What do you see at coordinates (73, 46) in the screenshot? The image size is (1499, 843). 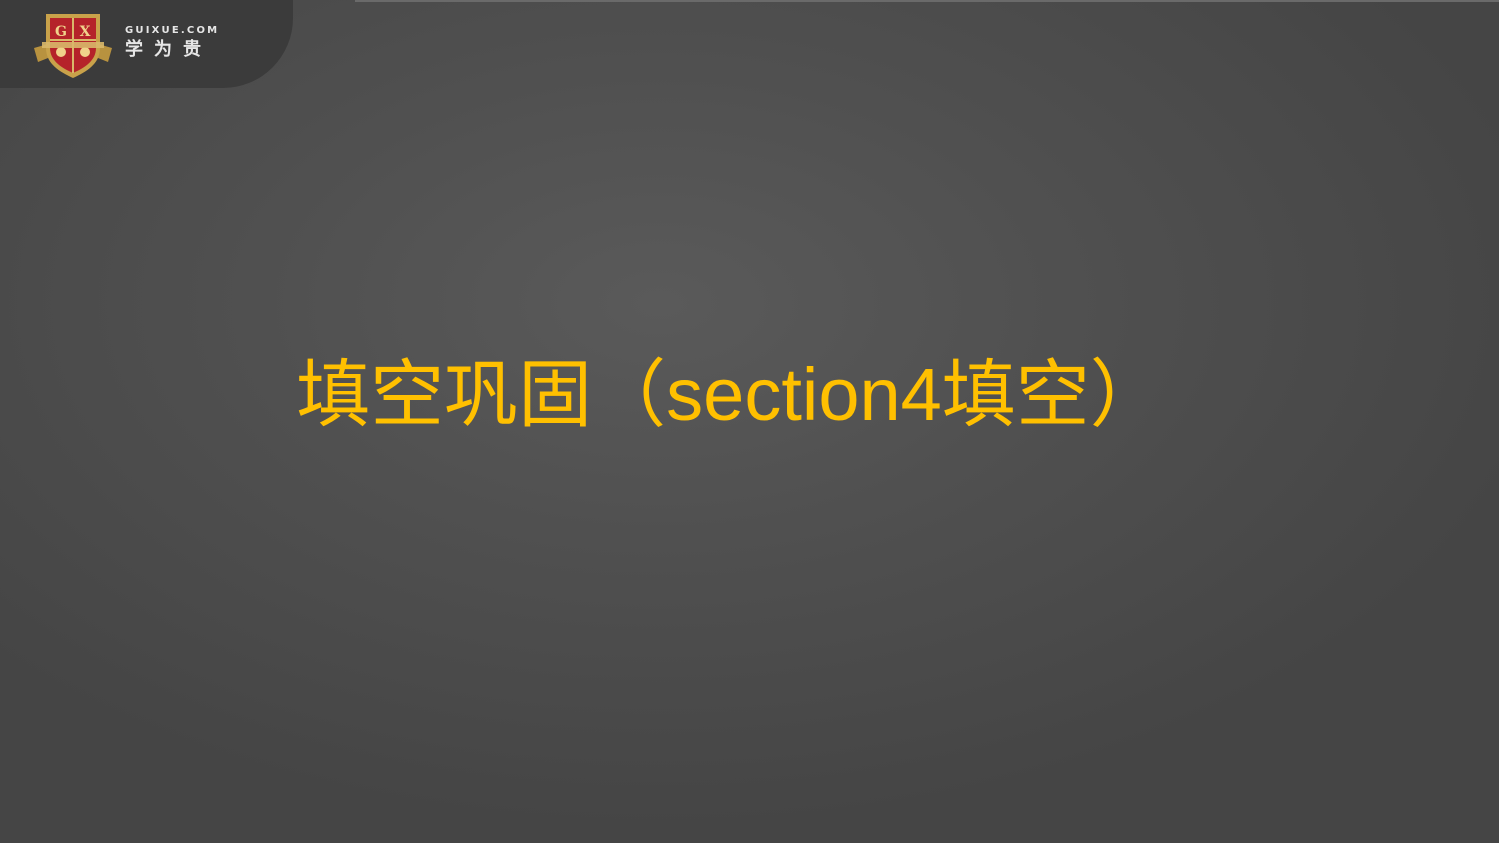 I see `crest-logo-icon: G X` at bounding box center [73, 46].